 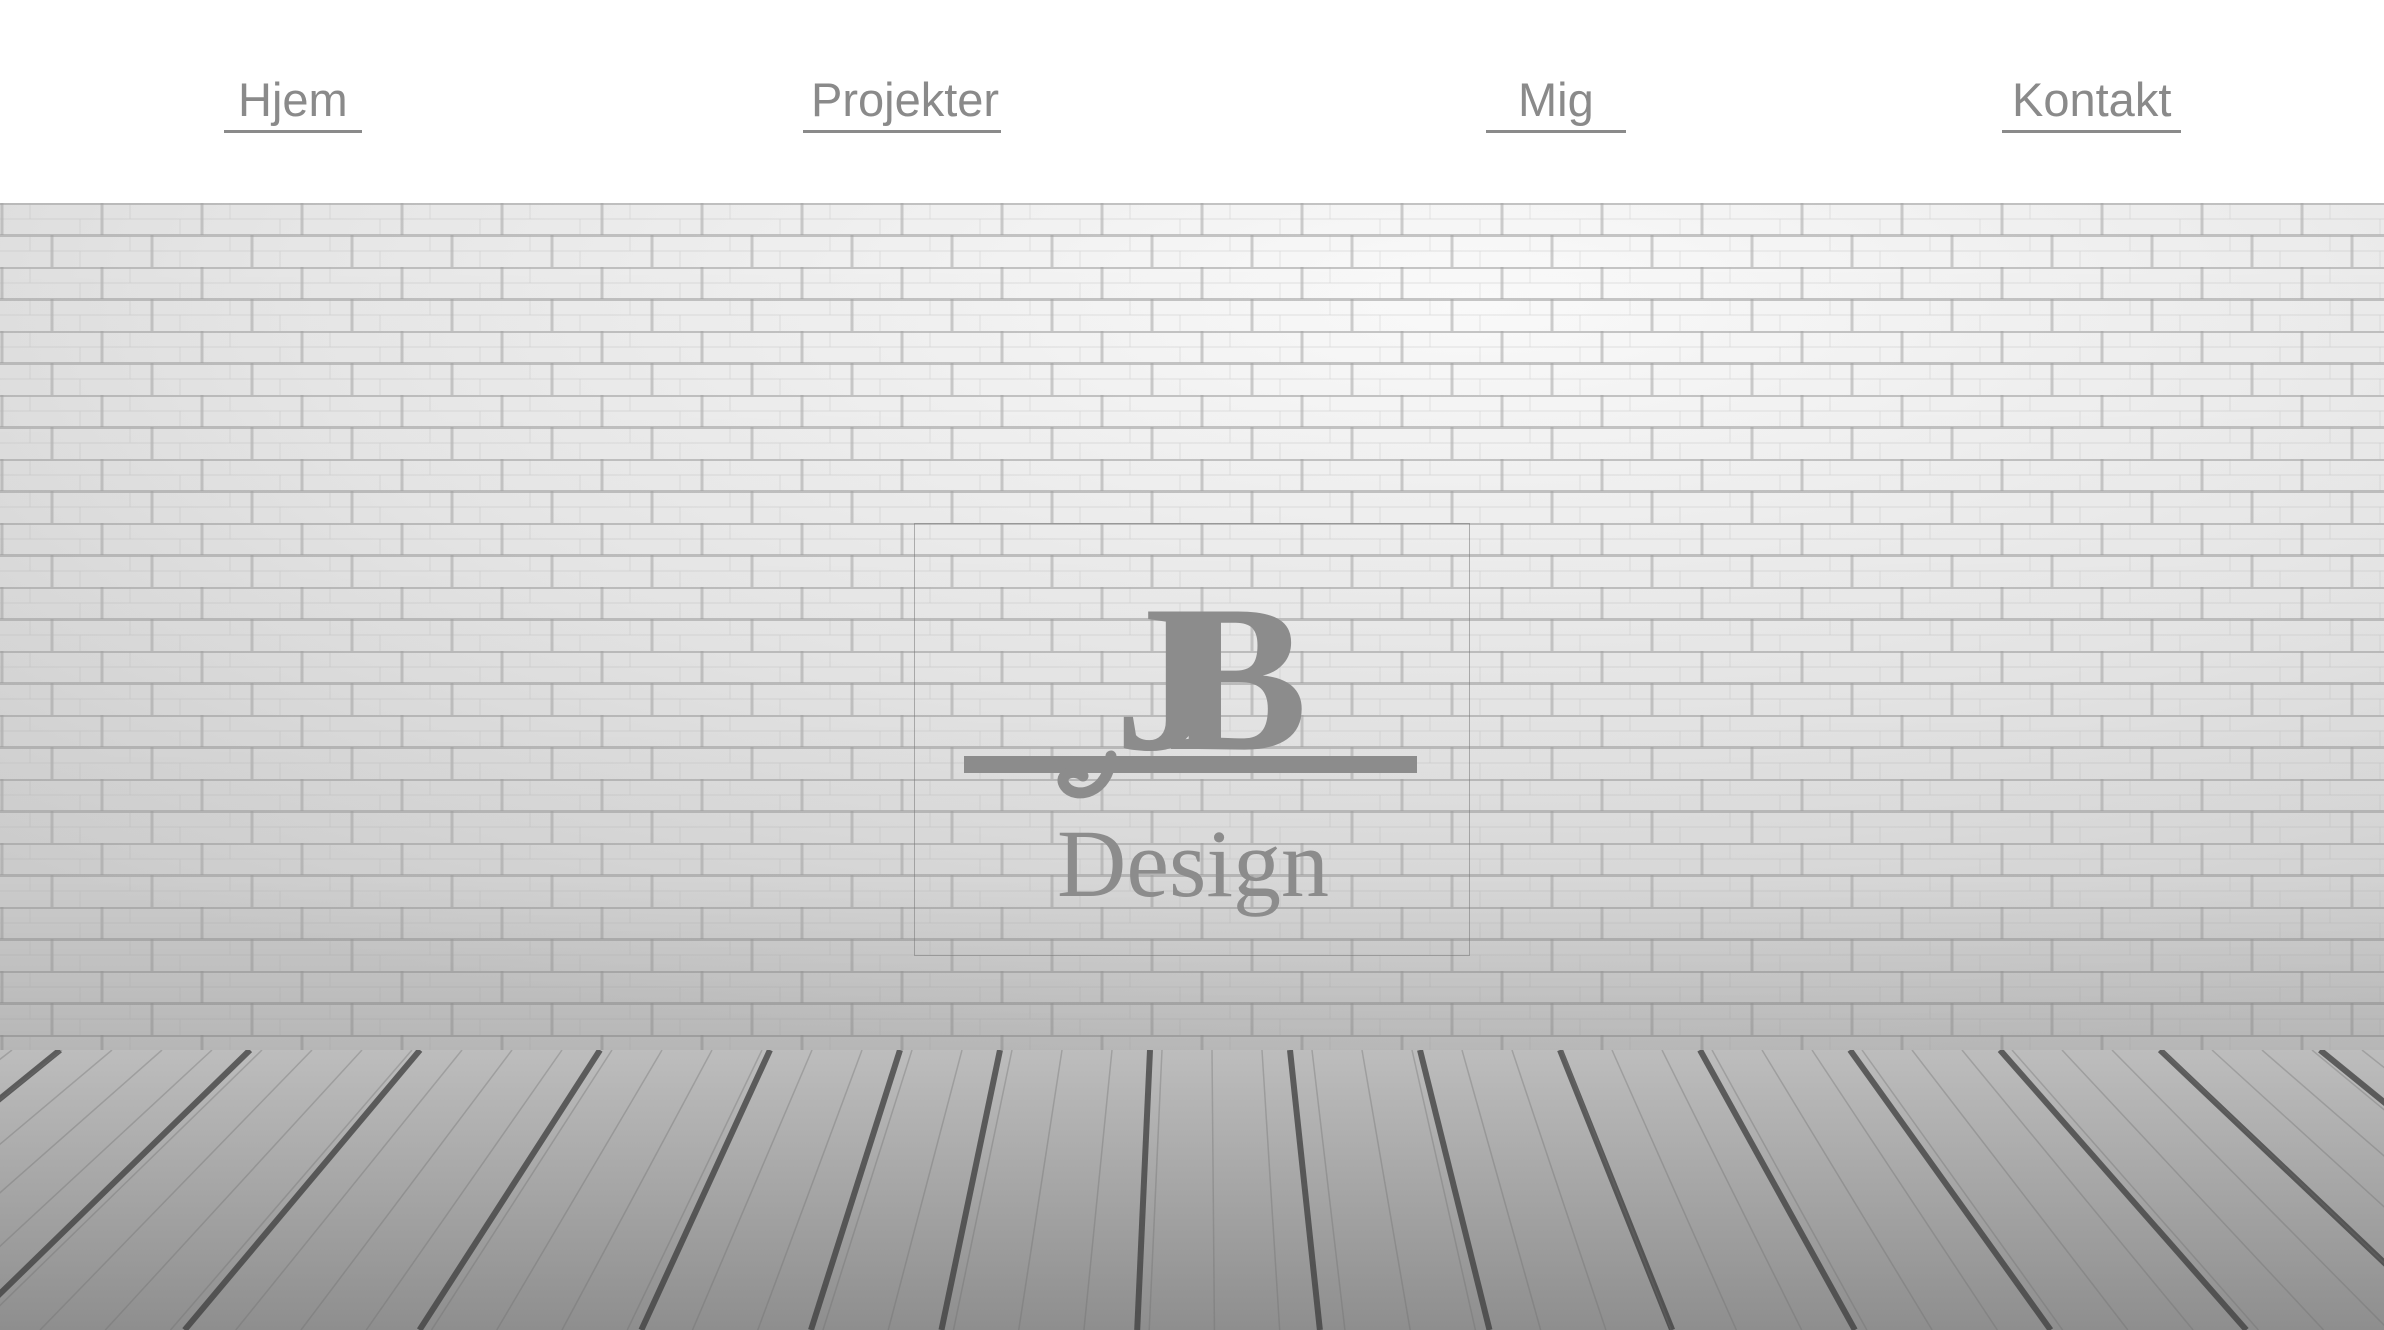 I want to click on logo-frame: JB Design, so click(x=1192, y=739).